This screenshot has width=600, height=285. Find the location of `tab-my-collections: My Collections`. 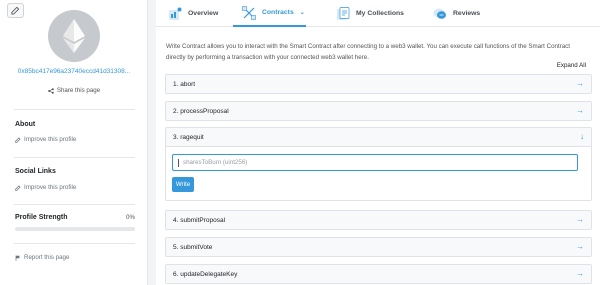

tab-my-collections: My Collections is located at coordinates (370, 13).